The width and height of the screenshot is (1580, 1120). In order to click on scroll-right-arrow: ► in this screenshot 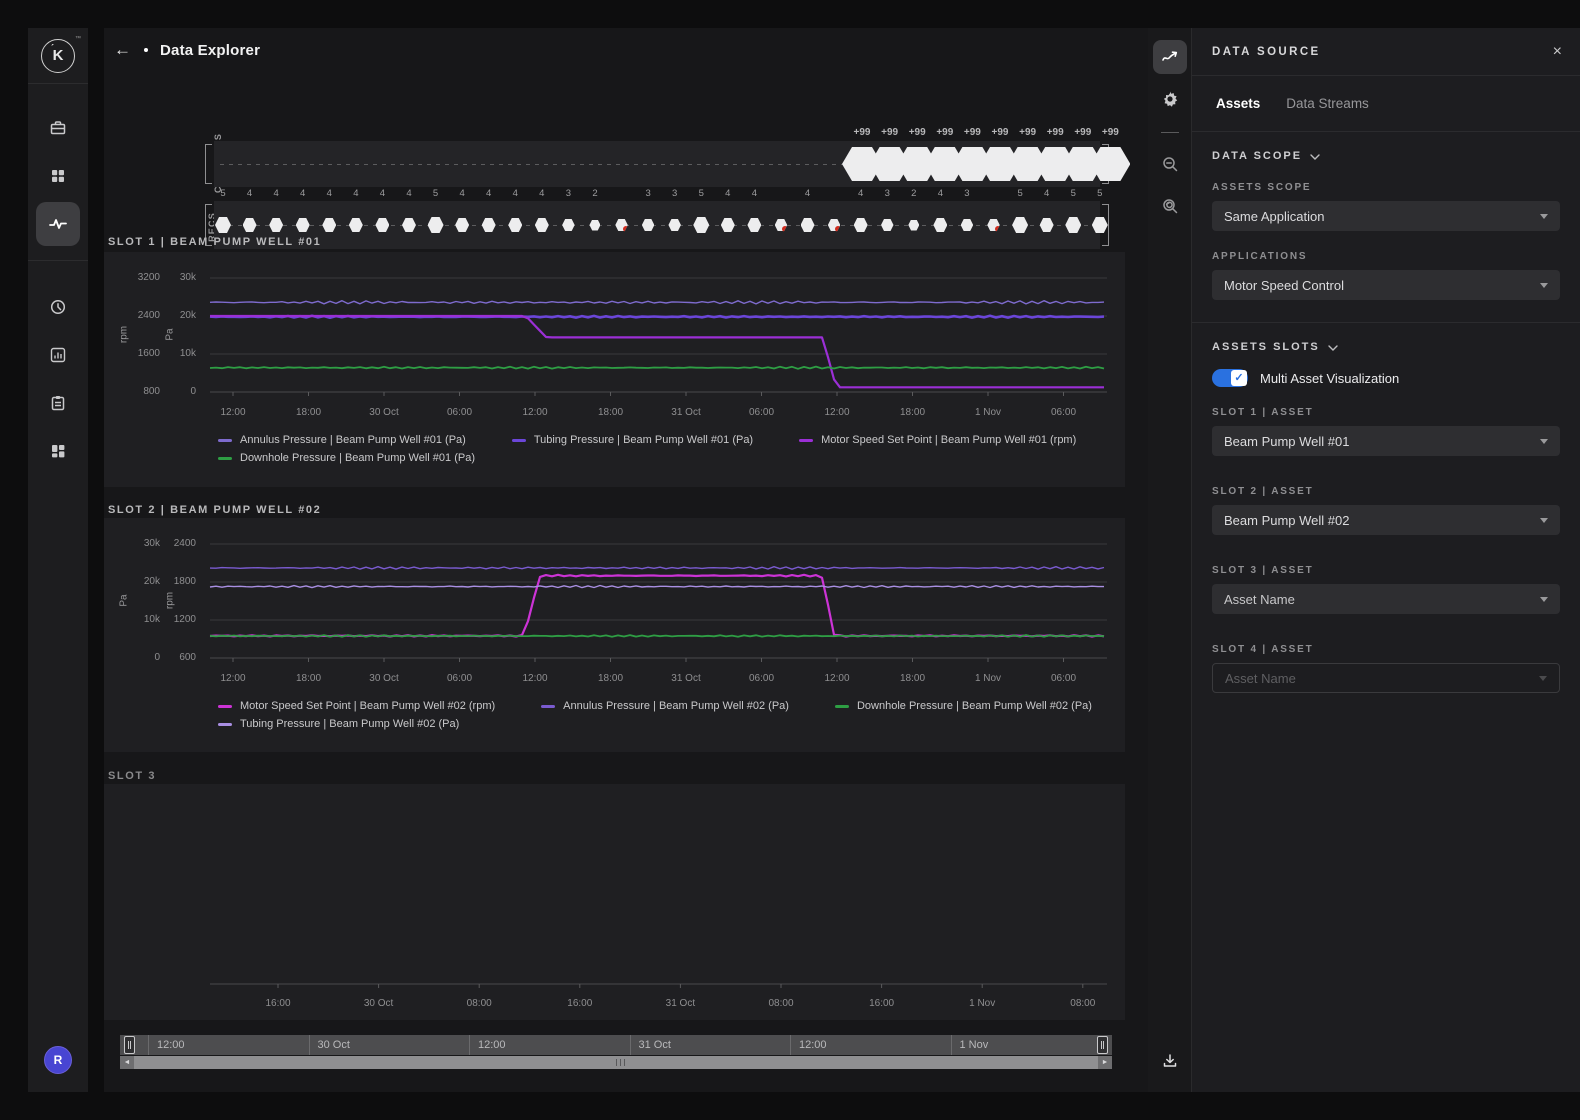, I will do `click(1105, 1062)`.